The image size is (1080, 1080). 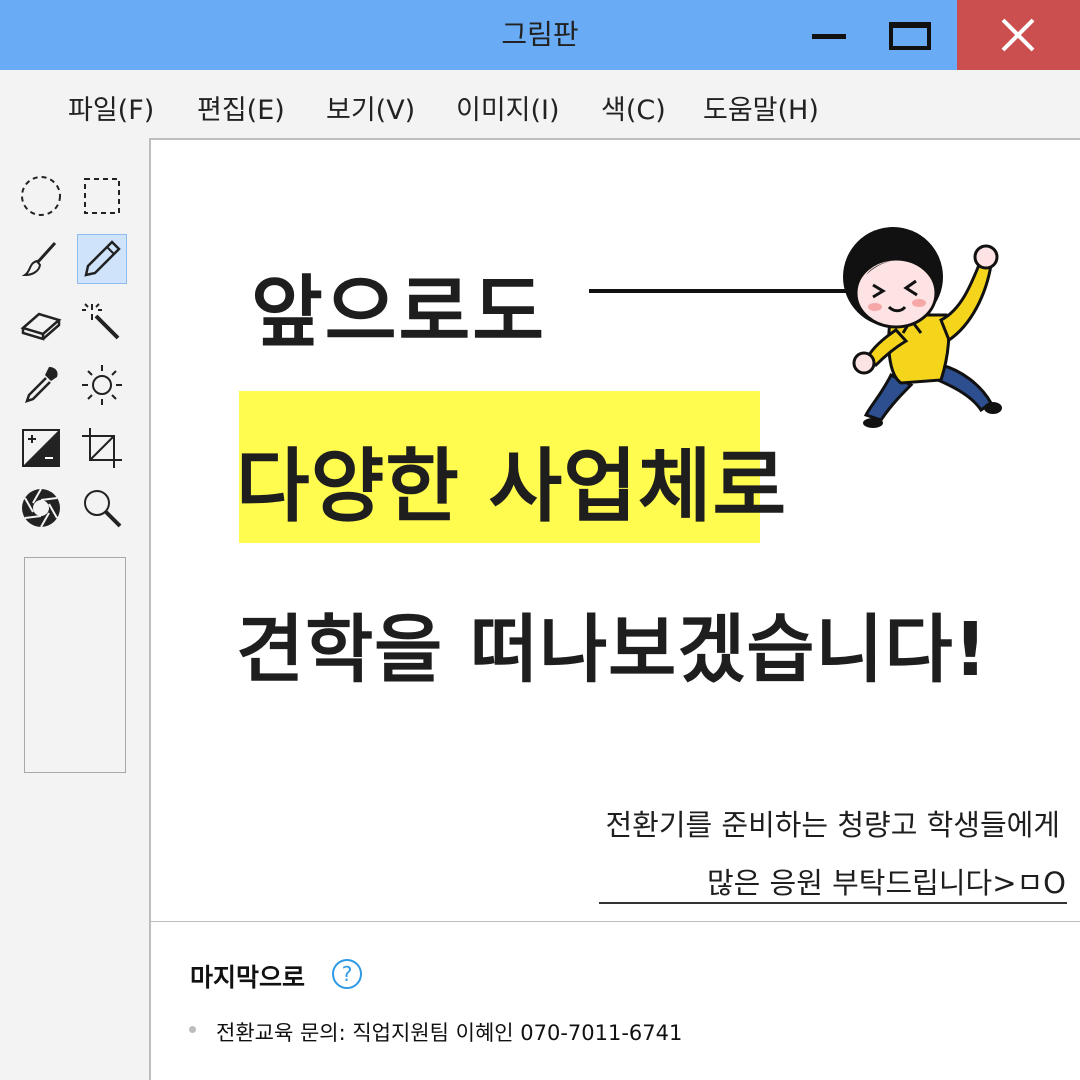 I want to click on color-panel, so click(x=75, y=665).